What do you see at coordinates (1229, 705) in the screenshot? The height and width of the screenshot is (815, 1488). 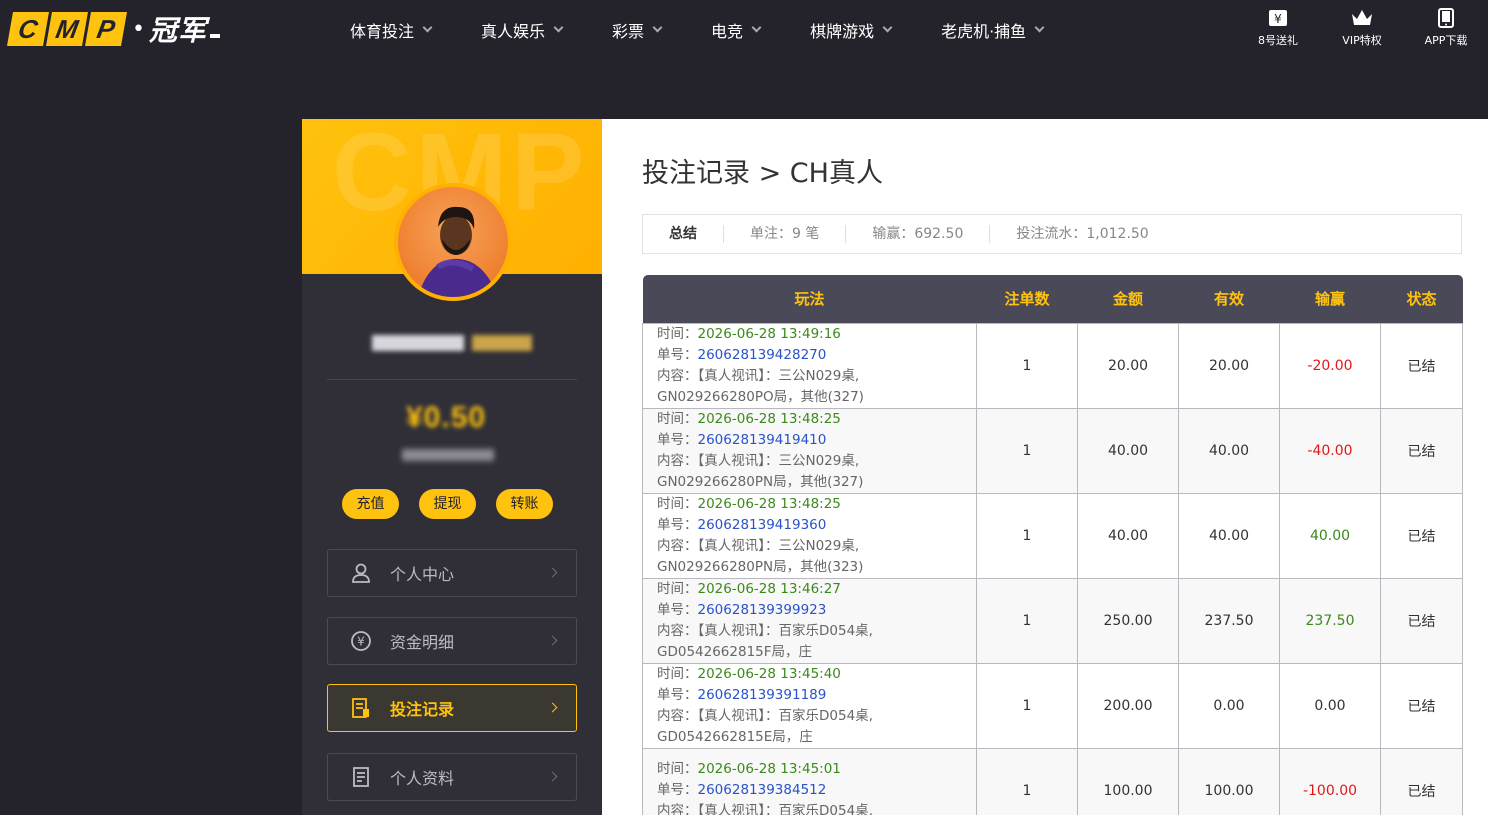 I see `bet-valid-cell: 0.00` at bounding box center [1229, 705].